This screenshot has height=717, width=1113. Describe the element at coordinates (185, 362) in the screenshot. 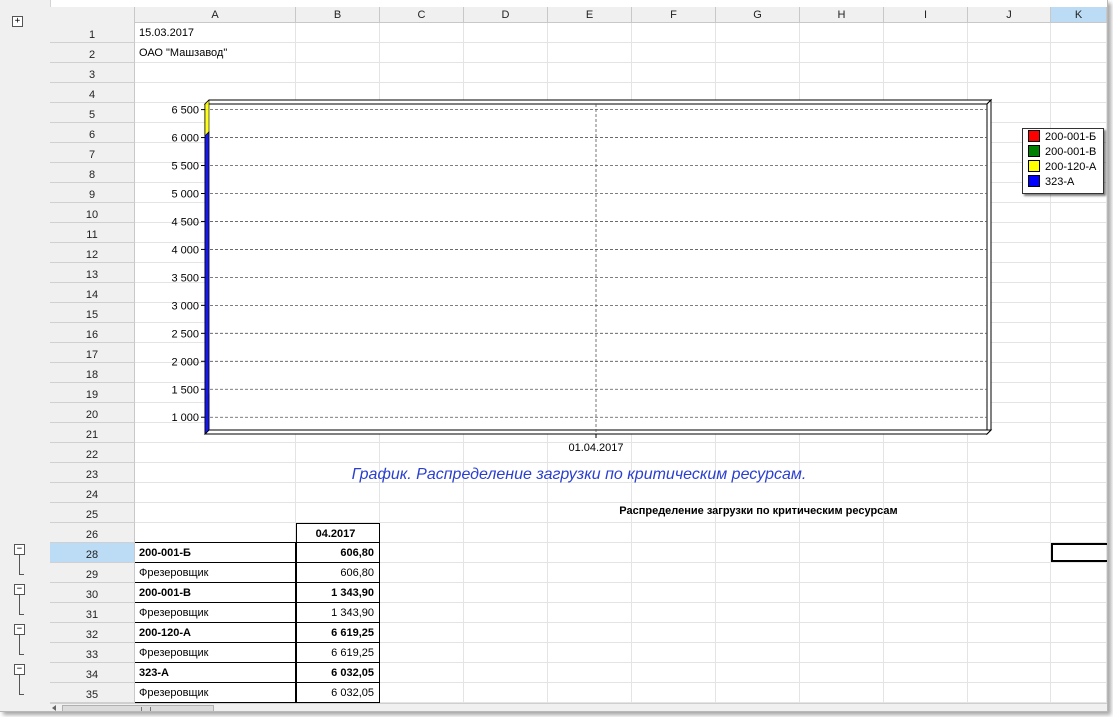

I see `y-tick-label: 2 000` at that location.